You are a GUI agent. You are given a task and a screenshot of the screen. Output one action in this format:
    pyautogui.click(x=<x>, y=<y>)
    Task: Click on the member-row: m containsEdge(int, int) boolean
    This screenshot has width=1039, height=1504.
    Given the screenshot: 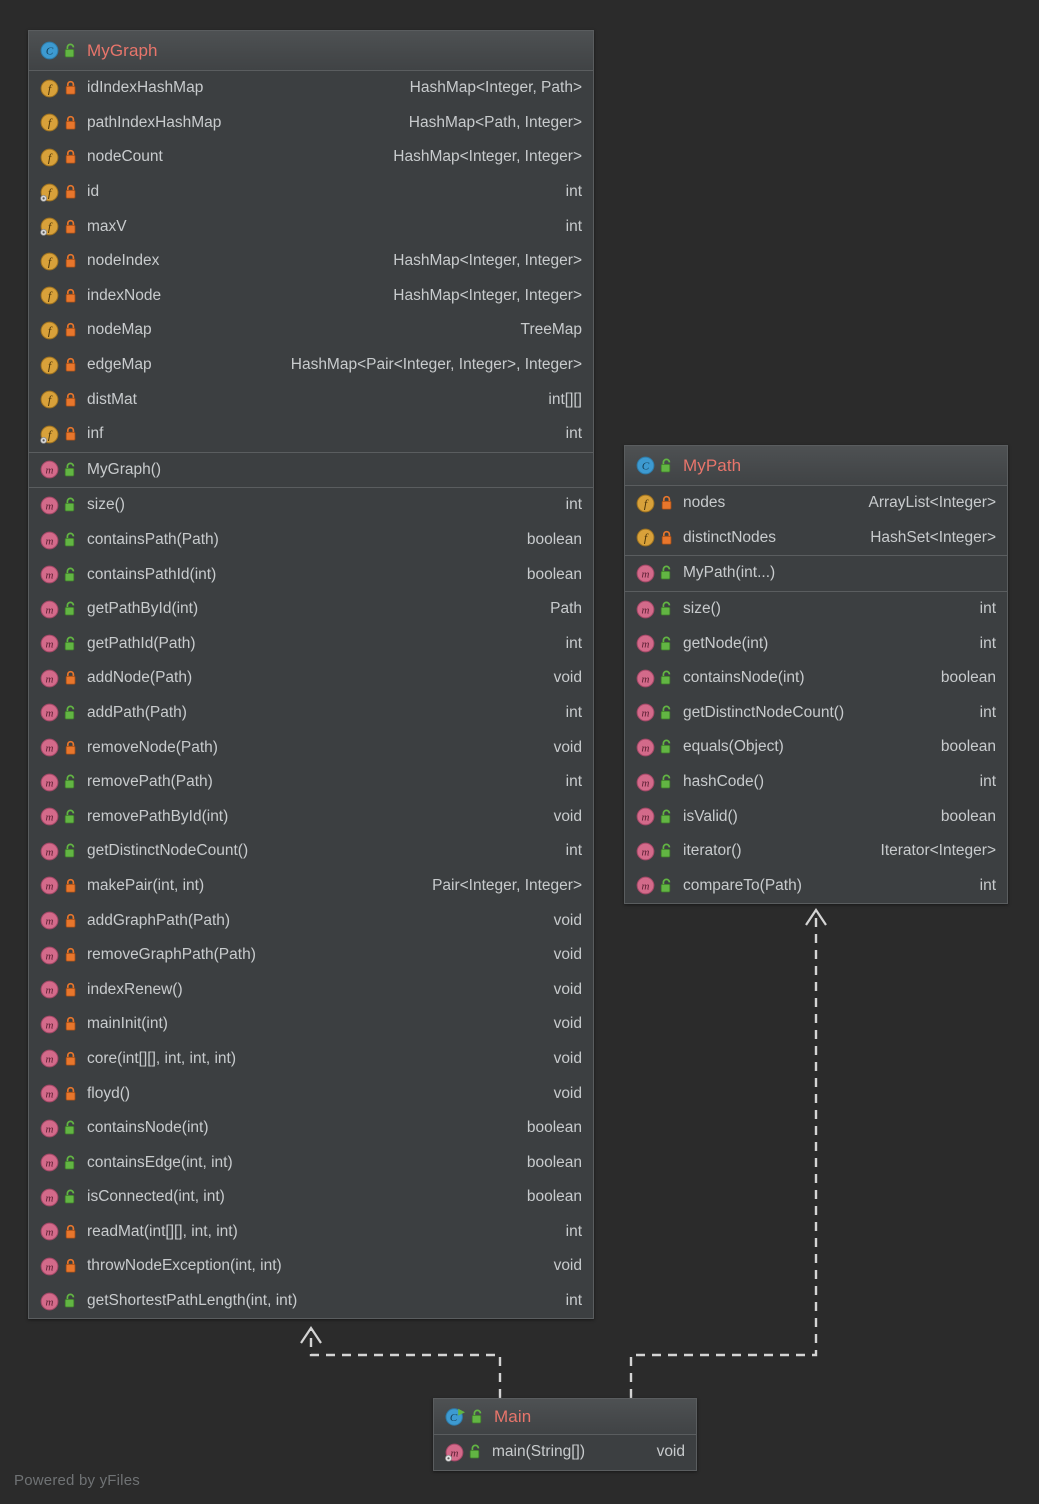 What is the action you would take?
    pyautogui.click(x=311, y=1162)
    